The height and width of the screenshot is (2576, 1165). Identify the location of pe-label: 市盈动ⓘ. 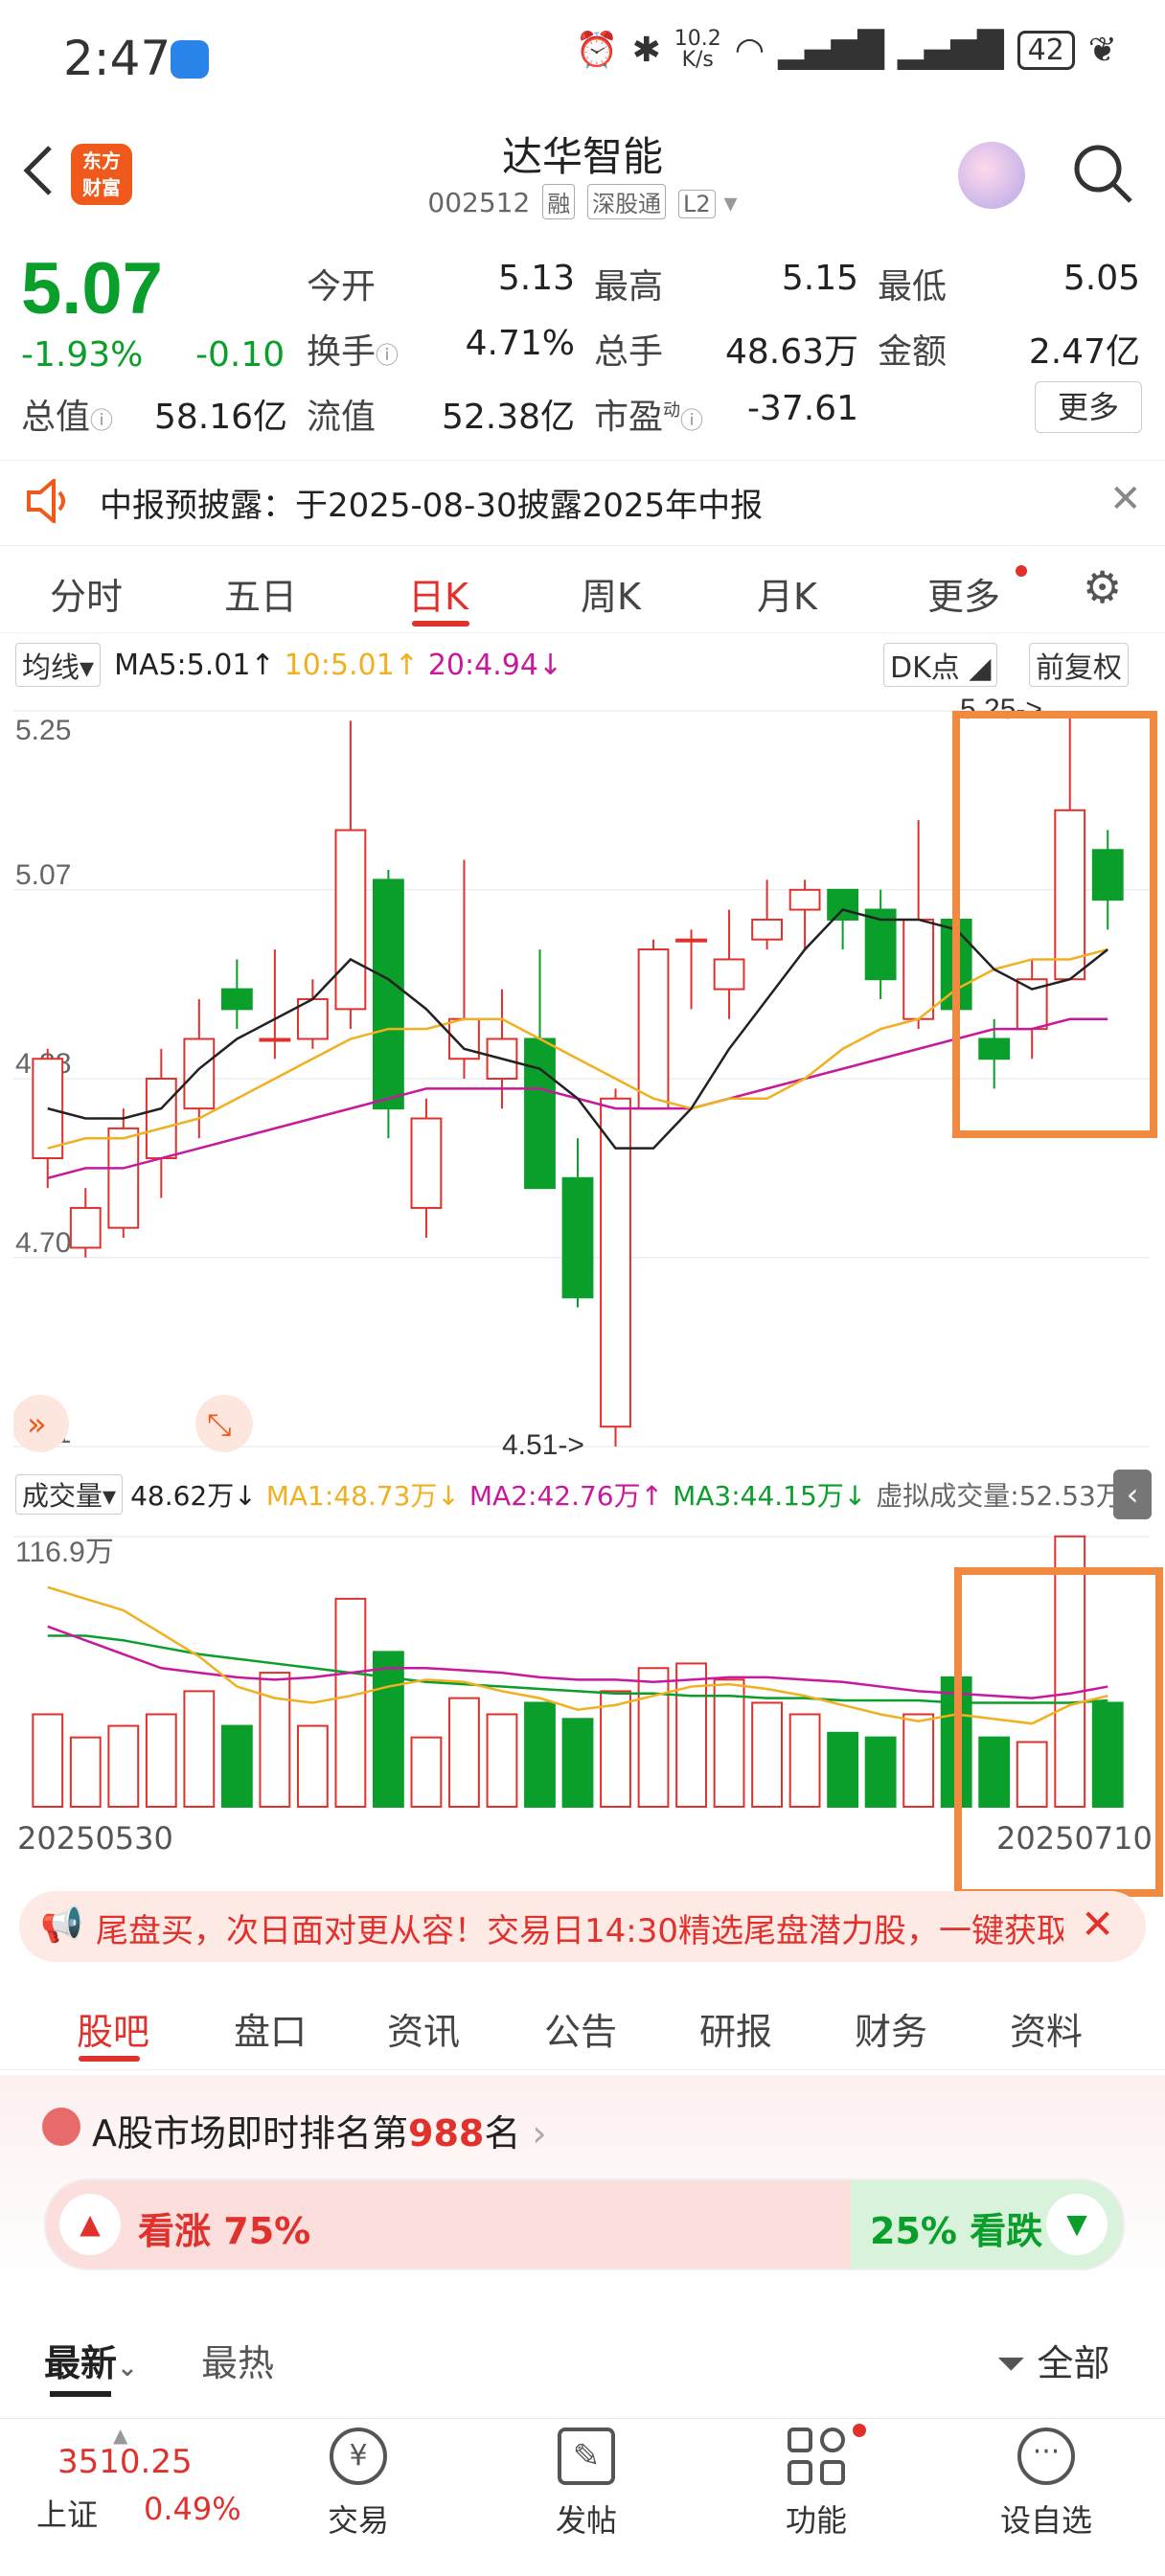
(649, 417).